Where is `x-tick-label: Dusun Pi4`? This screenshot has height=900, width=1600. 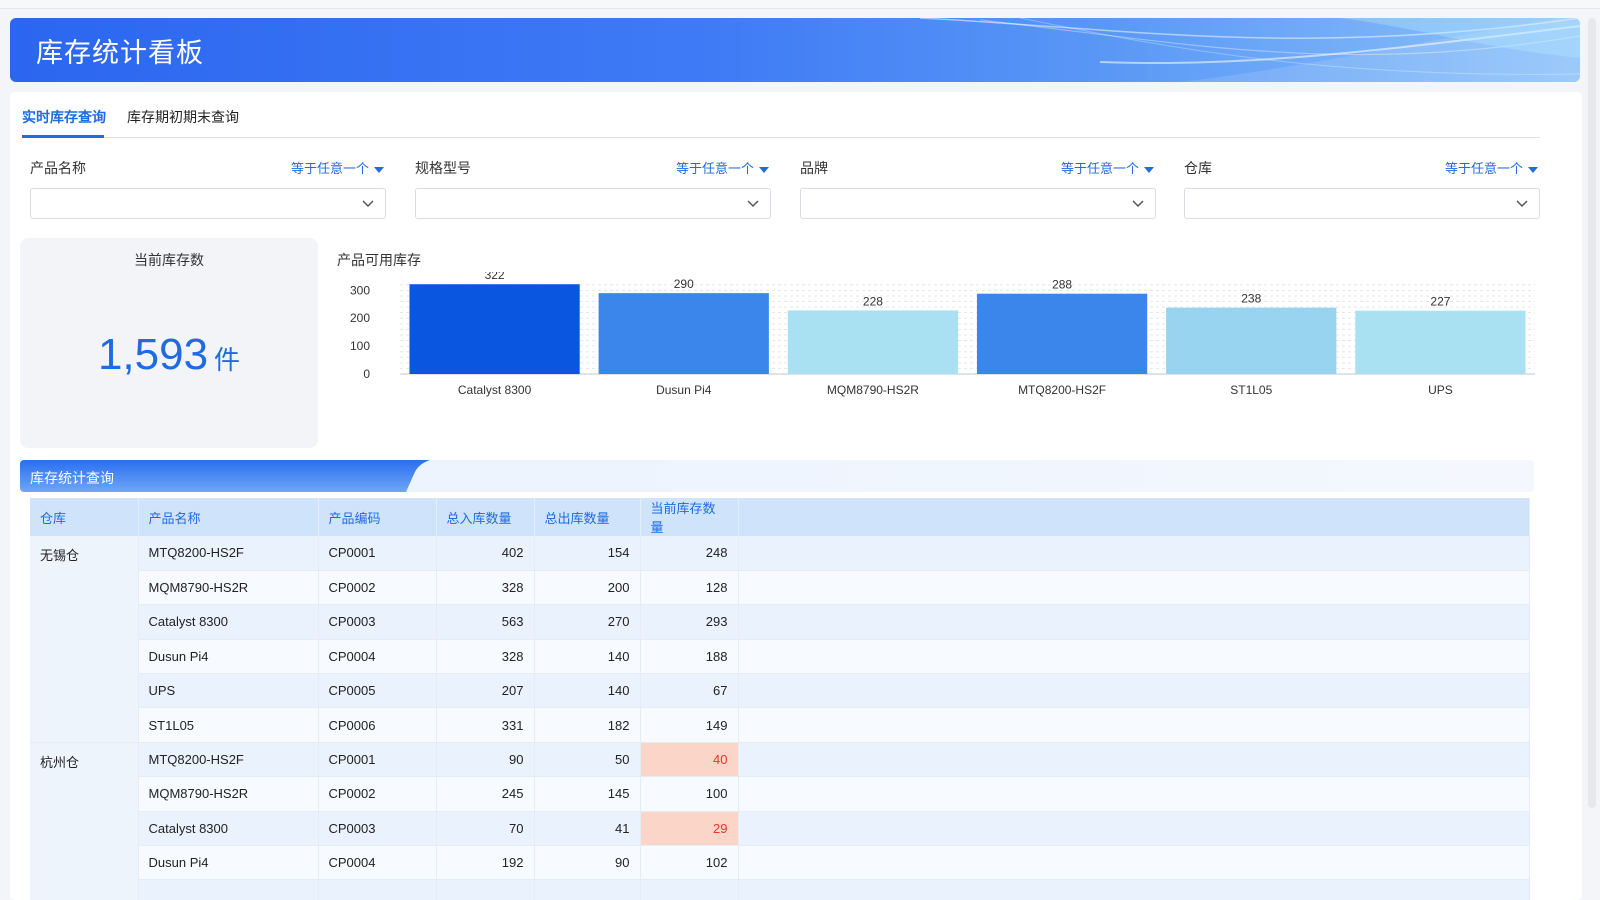
x-tick-label: Dusun Pi4 is located at coordinates (684, 390).